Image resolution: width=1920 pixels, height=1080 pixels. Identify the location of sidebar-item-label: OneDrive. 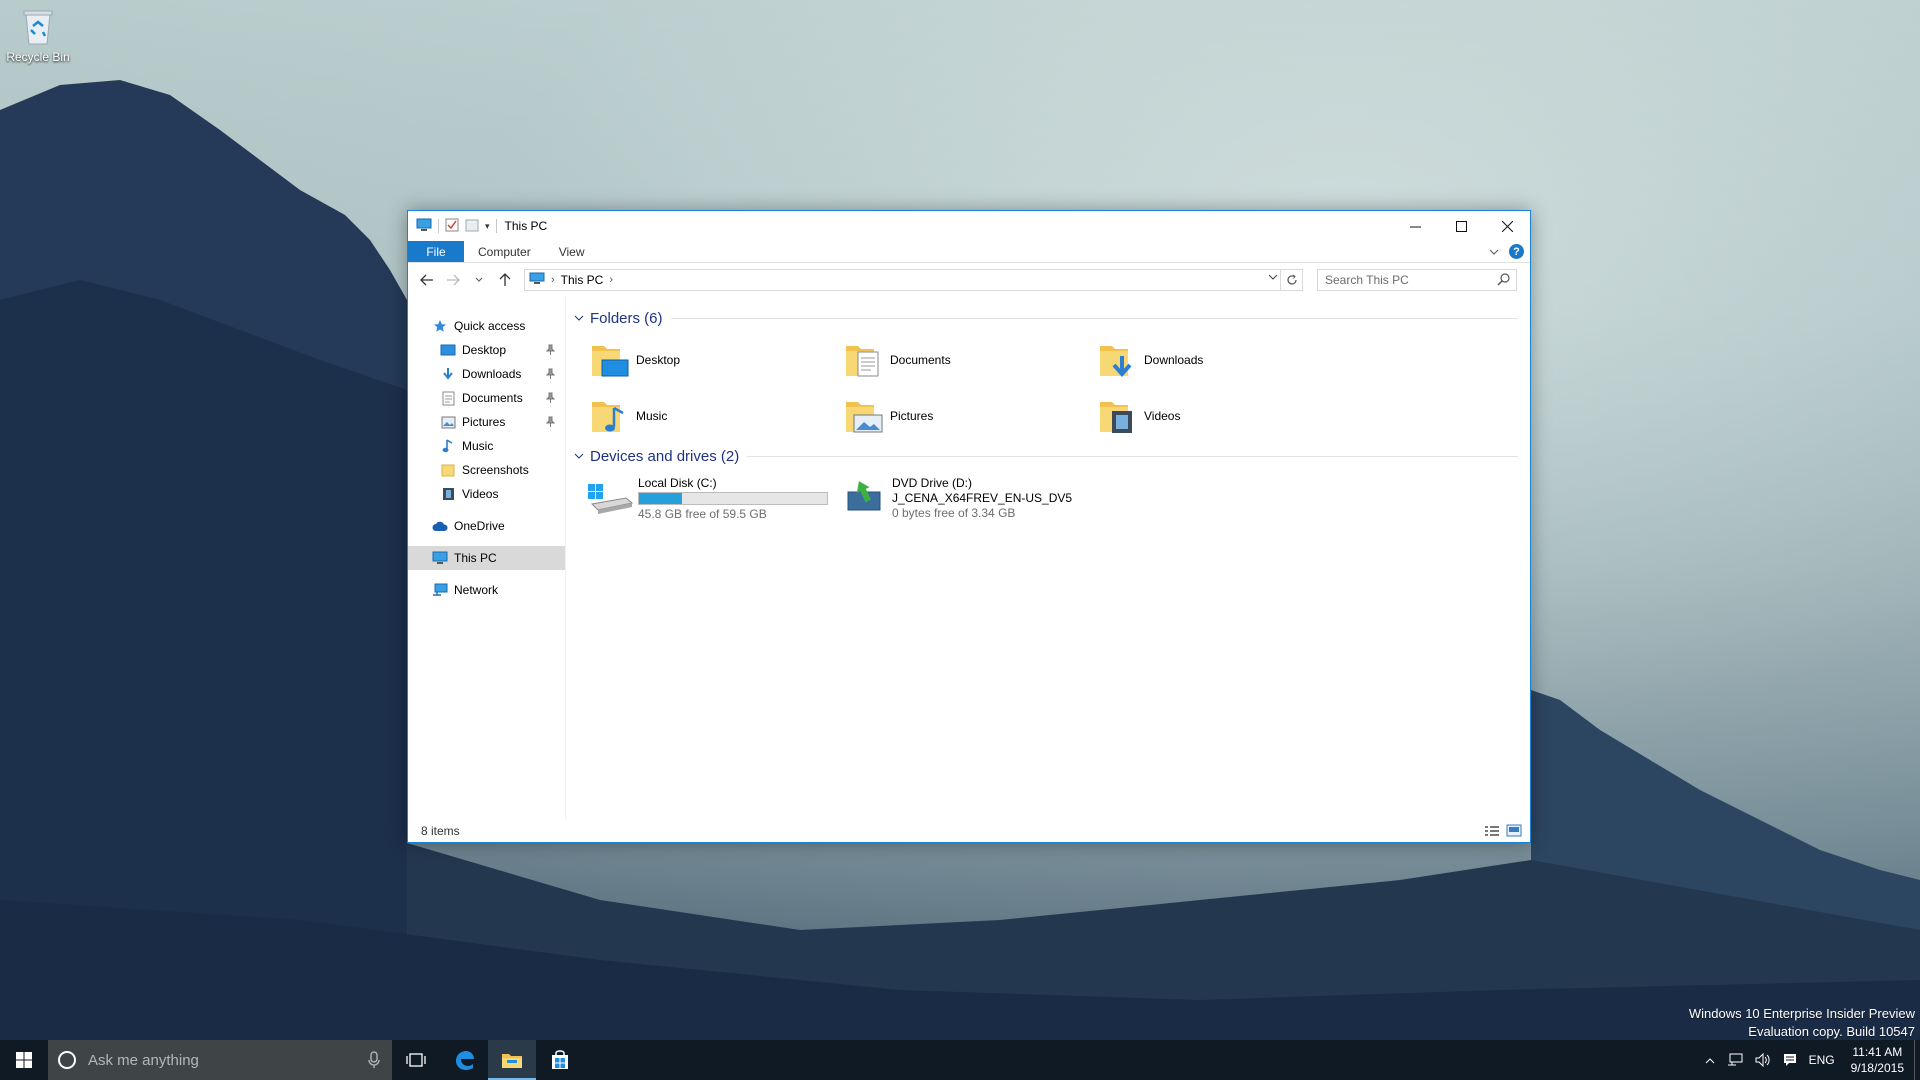
(479, 526).